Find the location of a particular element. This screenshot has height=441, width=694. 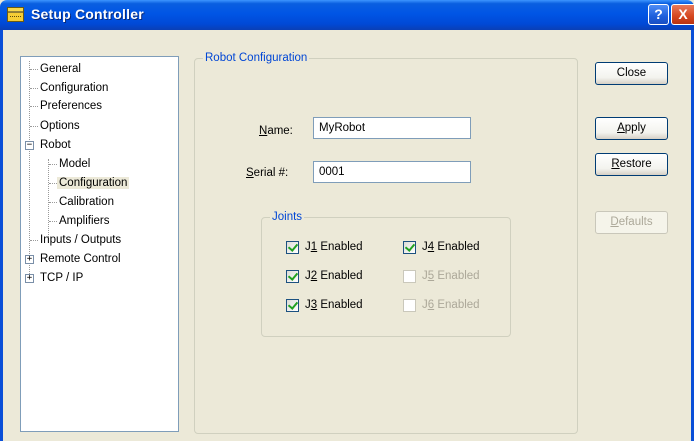

tree-item-inputs-outputs: Inputs / Outputs is located at coordinates (80, 240).